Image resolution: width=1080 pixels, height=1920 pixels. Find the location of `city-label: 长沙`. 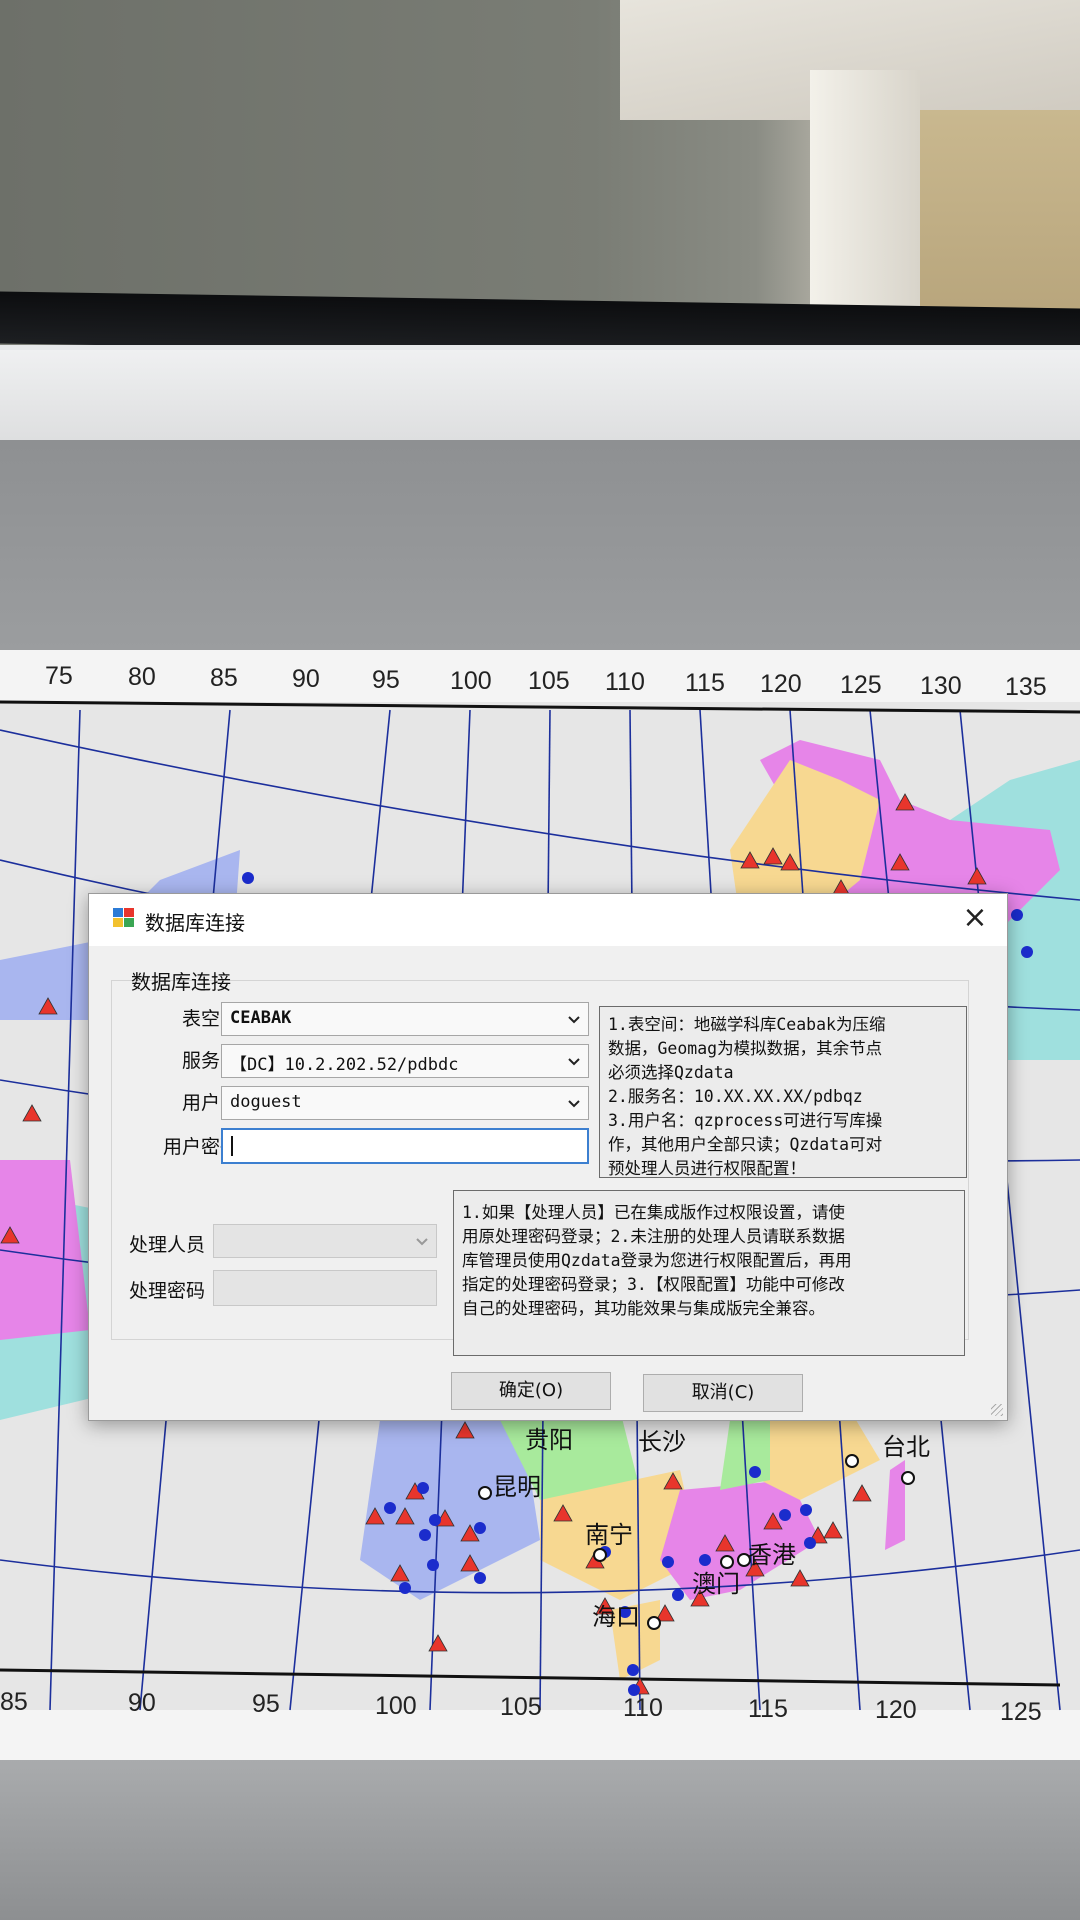

city-label: 长沙 is located at coordinates (662, 1442).